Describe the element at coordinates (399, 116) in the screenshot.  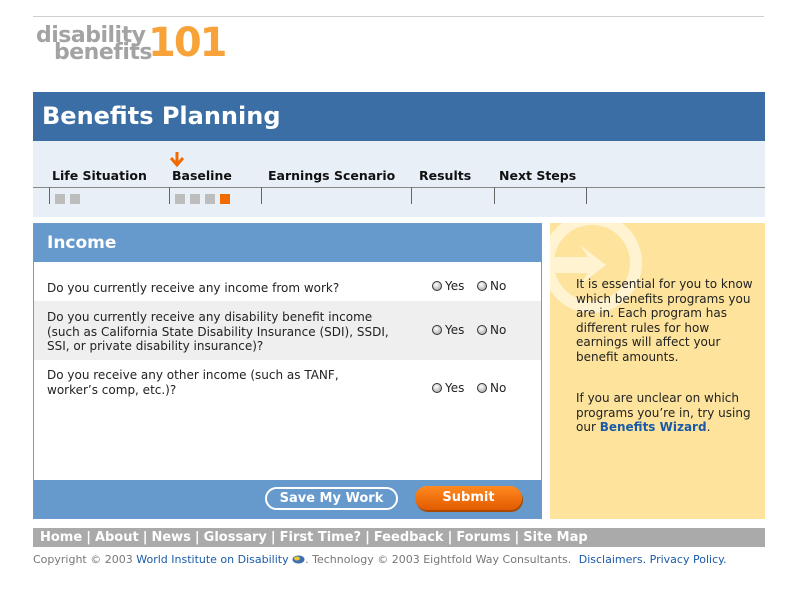
I see `page-banner: Benefits Planning` at that location.